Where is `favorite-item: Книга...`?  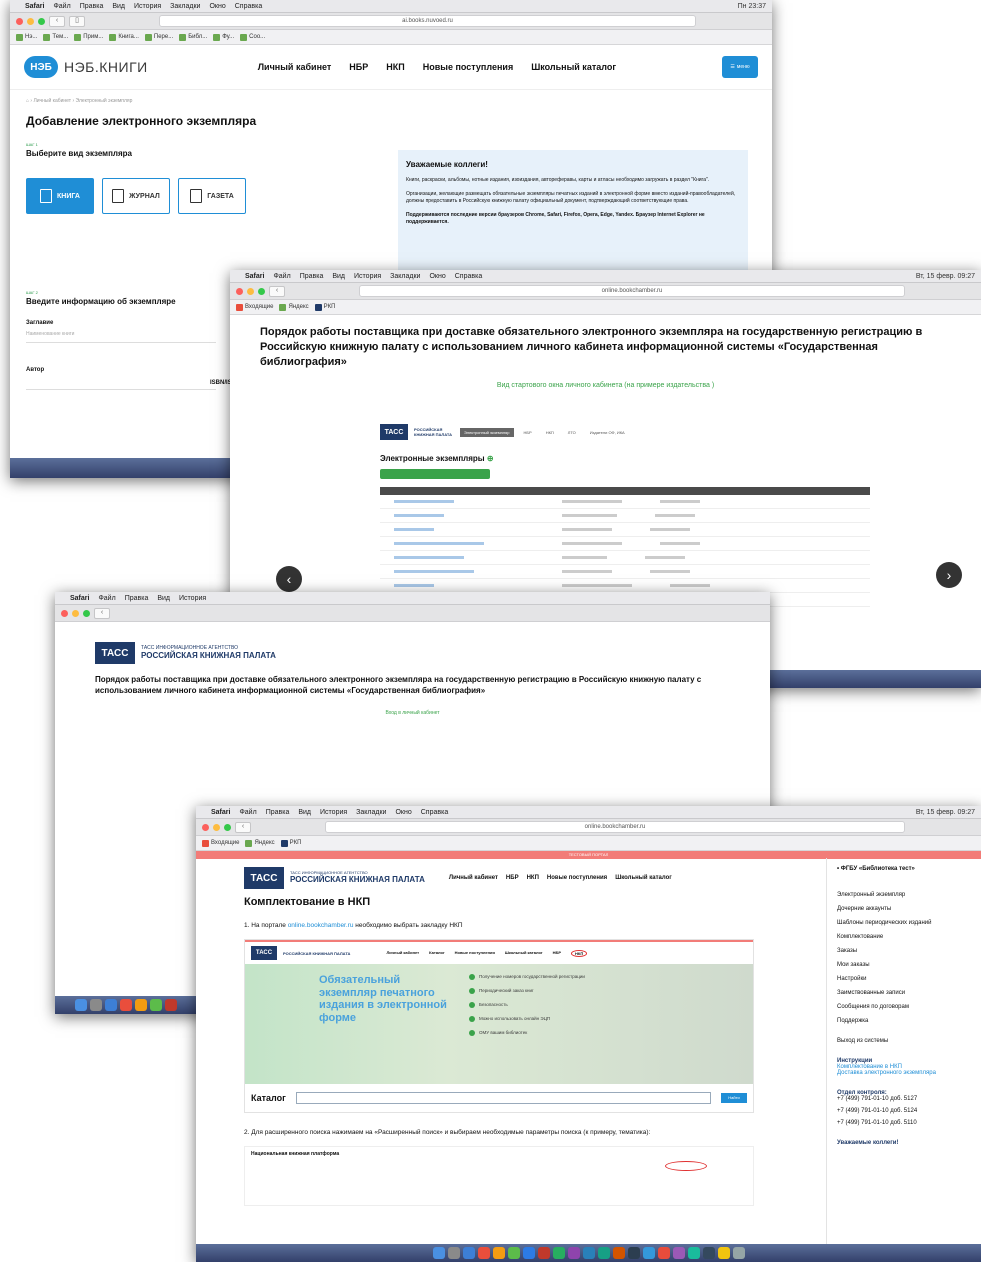 favorite-item: Книга... is located at coordinates (124, 37).